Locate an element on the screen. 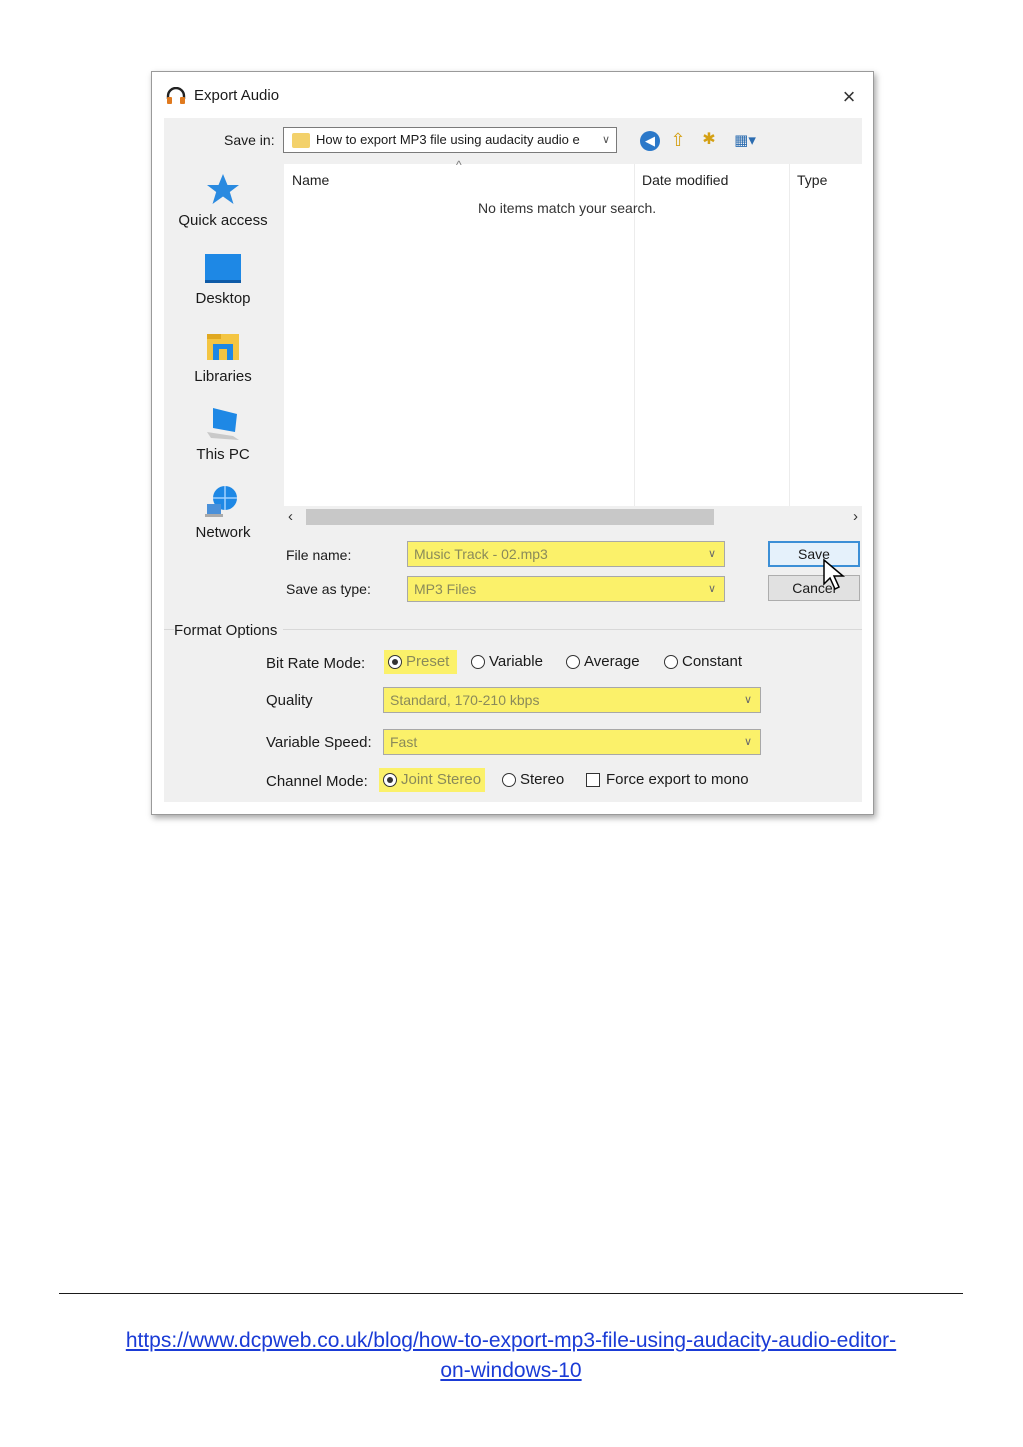  column-header-date-modified: Date modified is located at coordinates (685, 180).